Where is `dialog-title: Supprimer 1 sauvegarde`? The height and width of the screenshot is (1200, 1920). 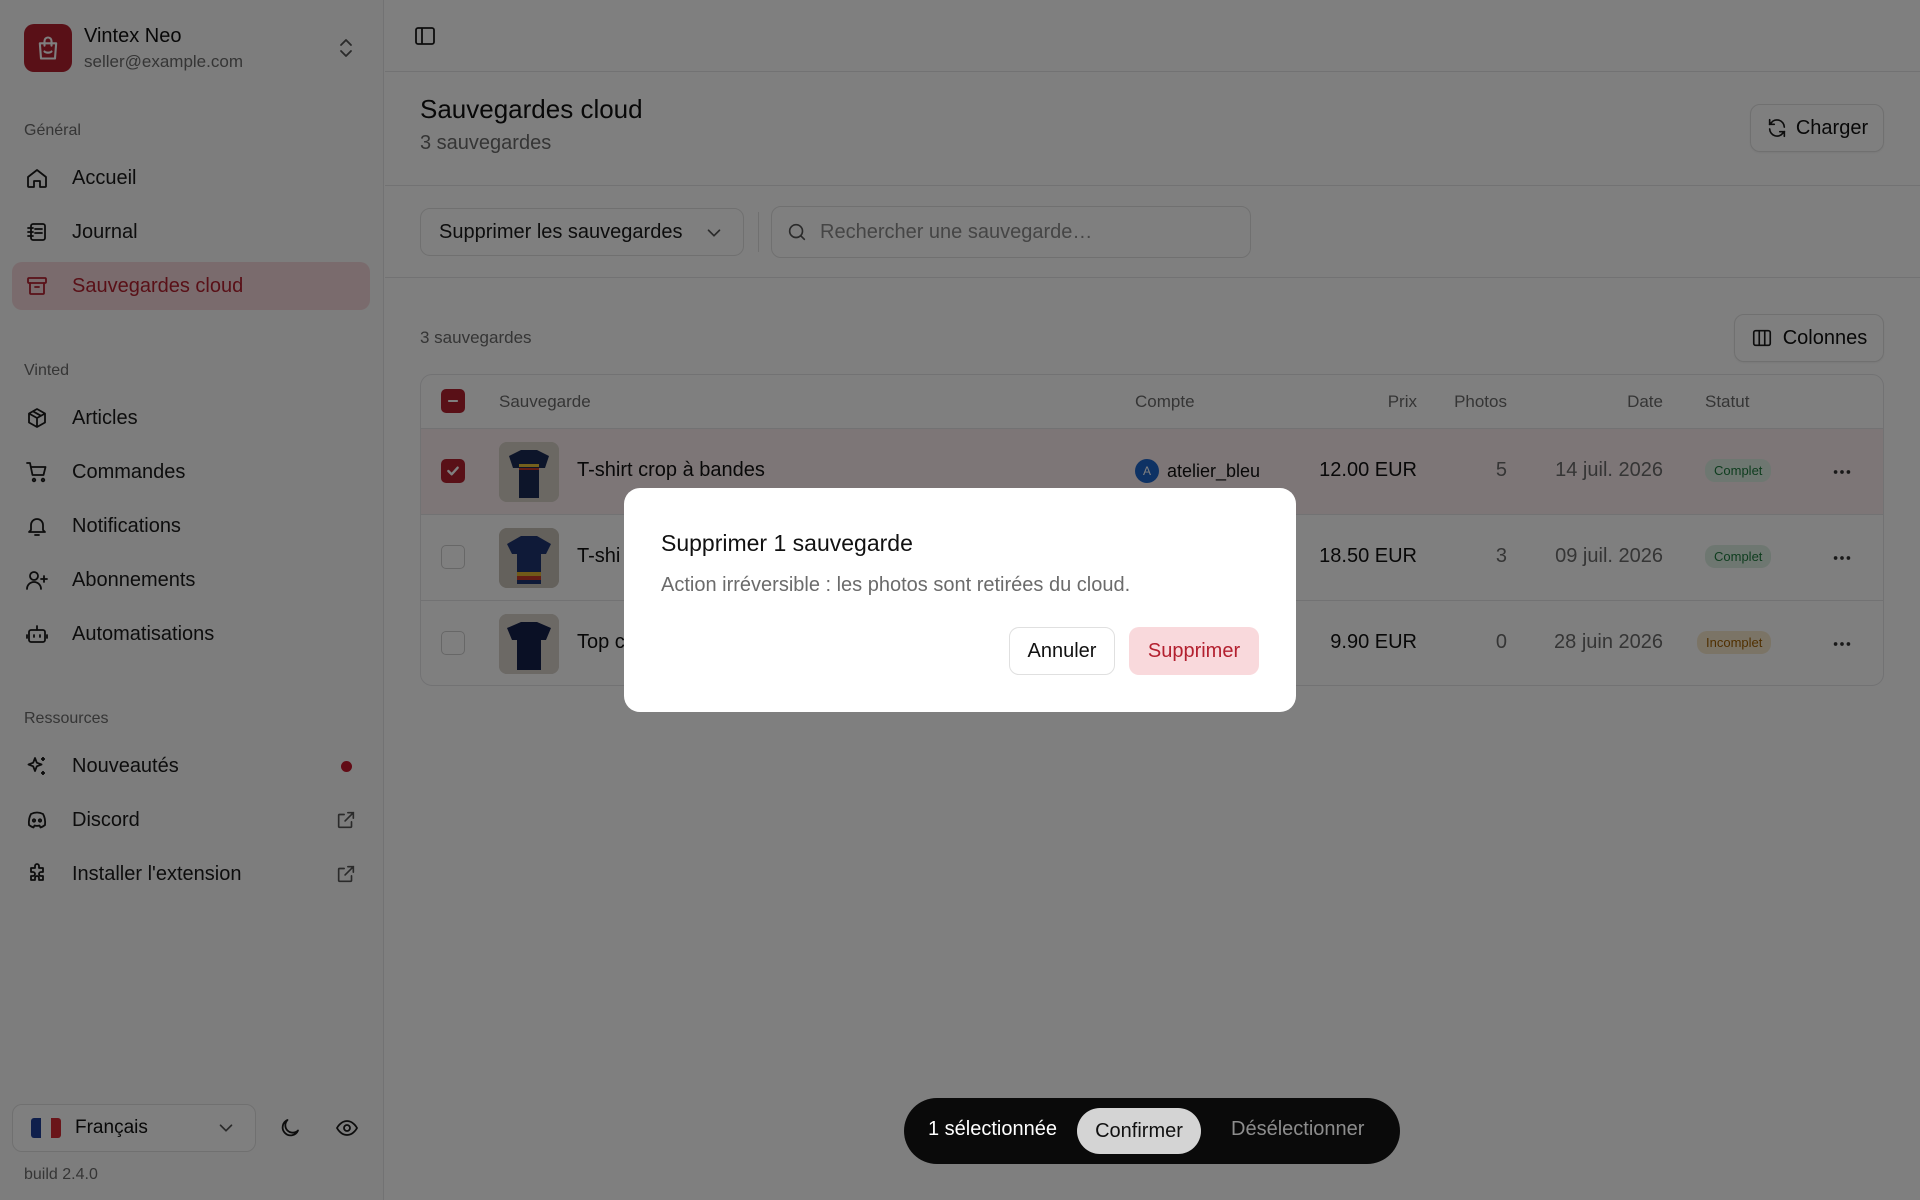
dialog-title: Supprimer 1 sauvegarde is located at coordinates (787, 543).